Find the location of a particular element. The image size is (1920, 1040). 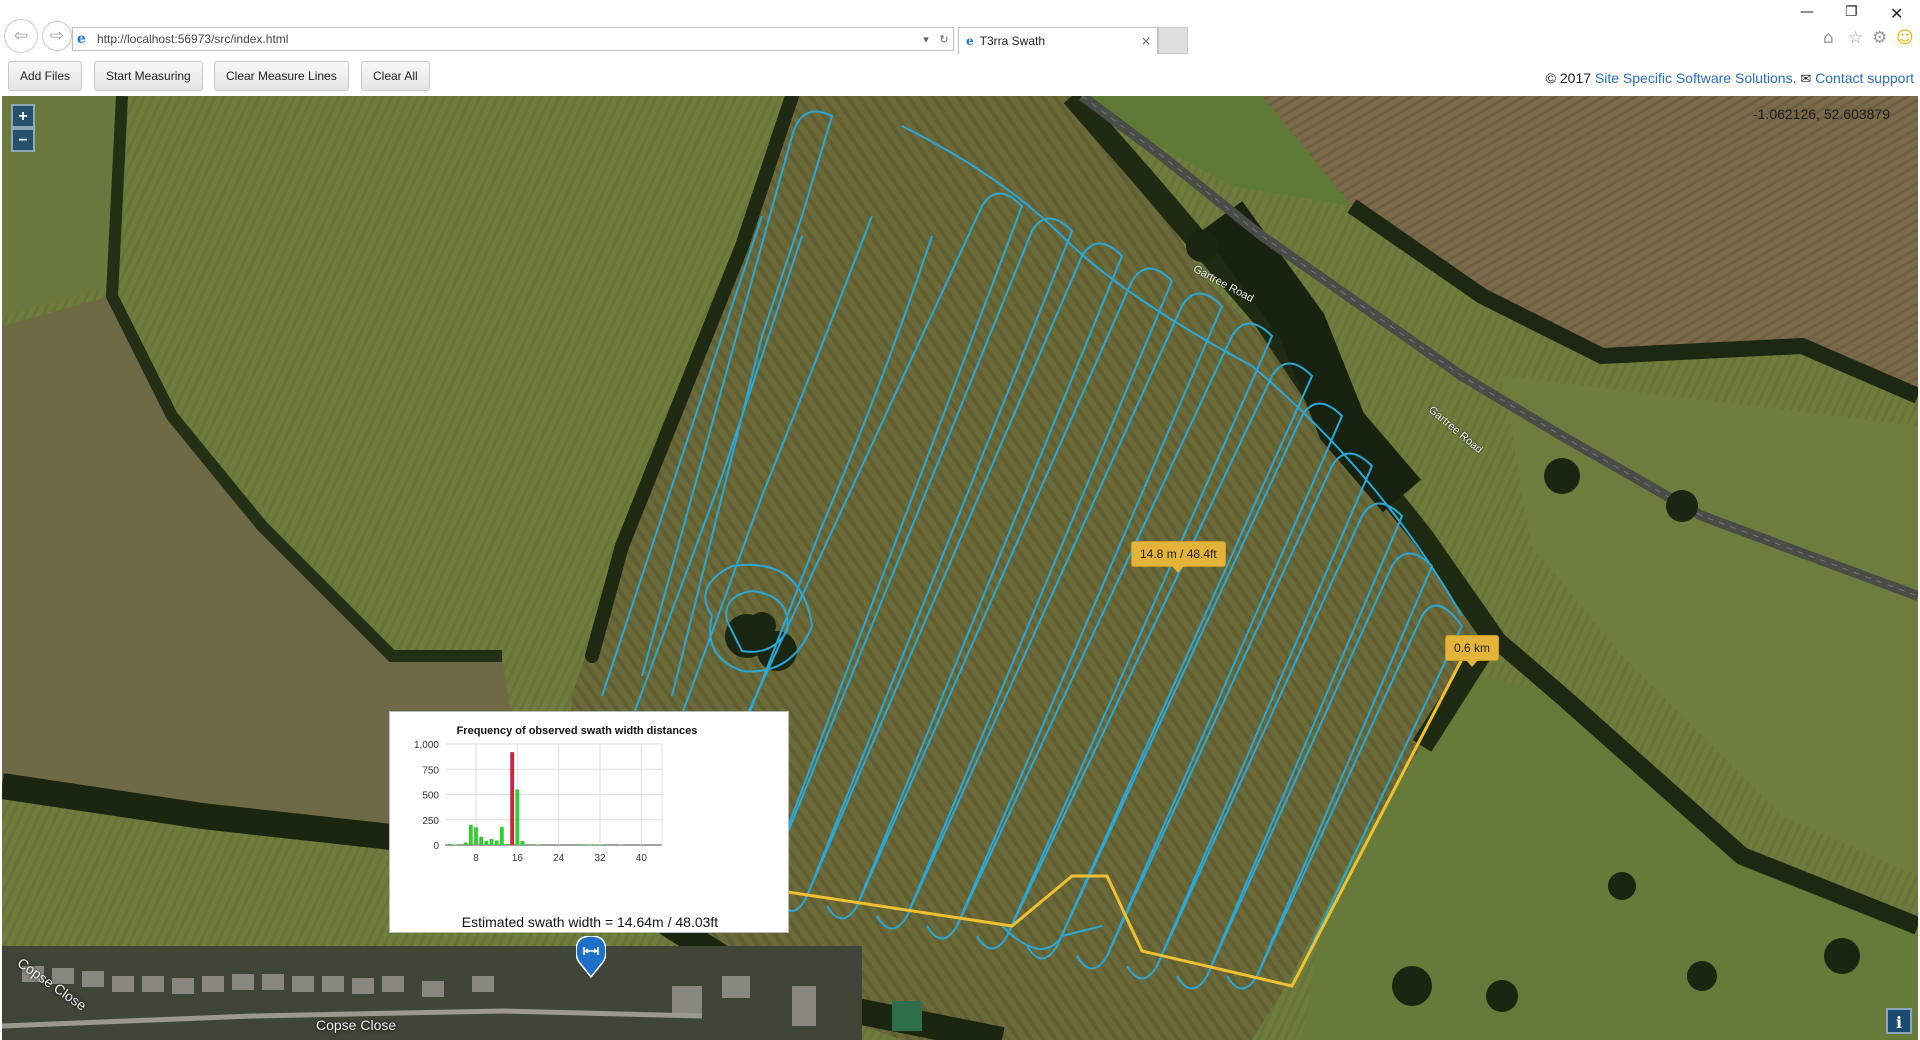

y-tick-label: 750 is located at coordinates (430, 770).